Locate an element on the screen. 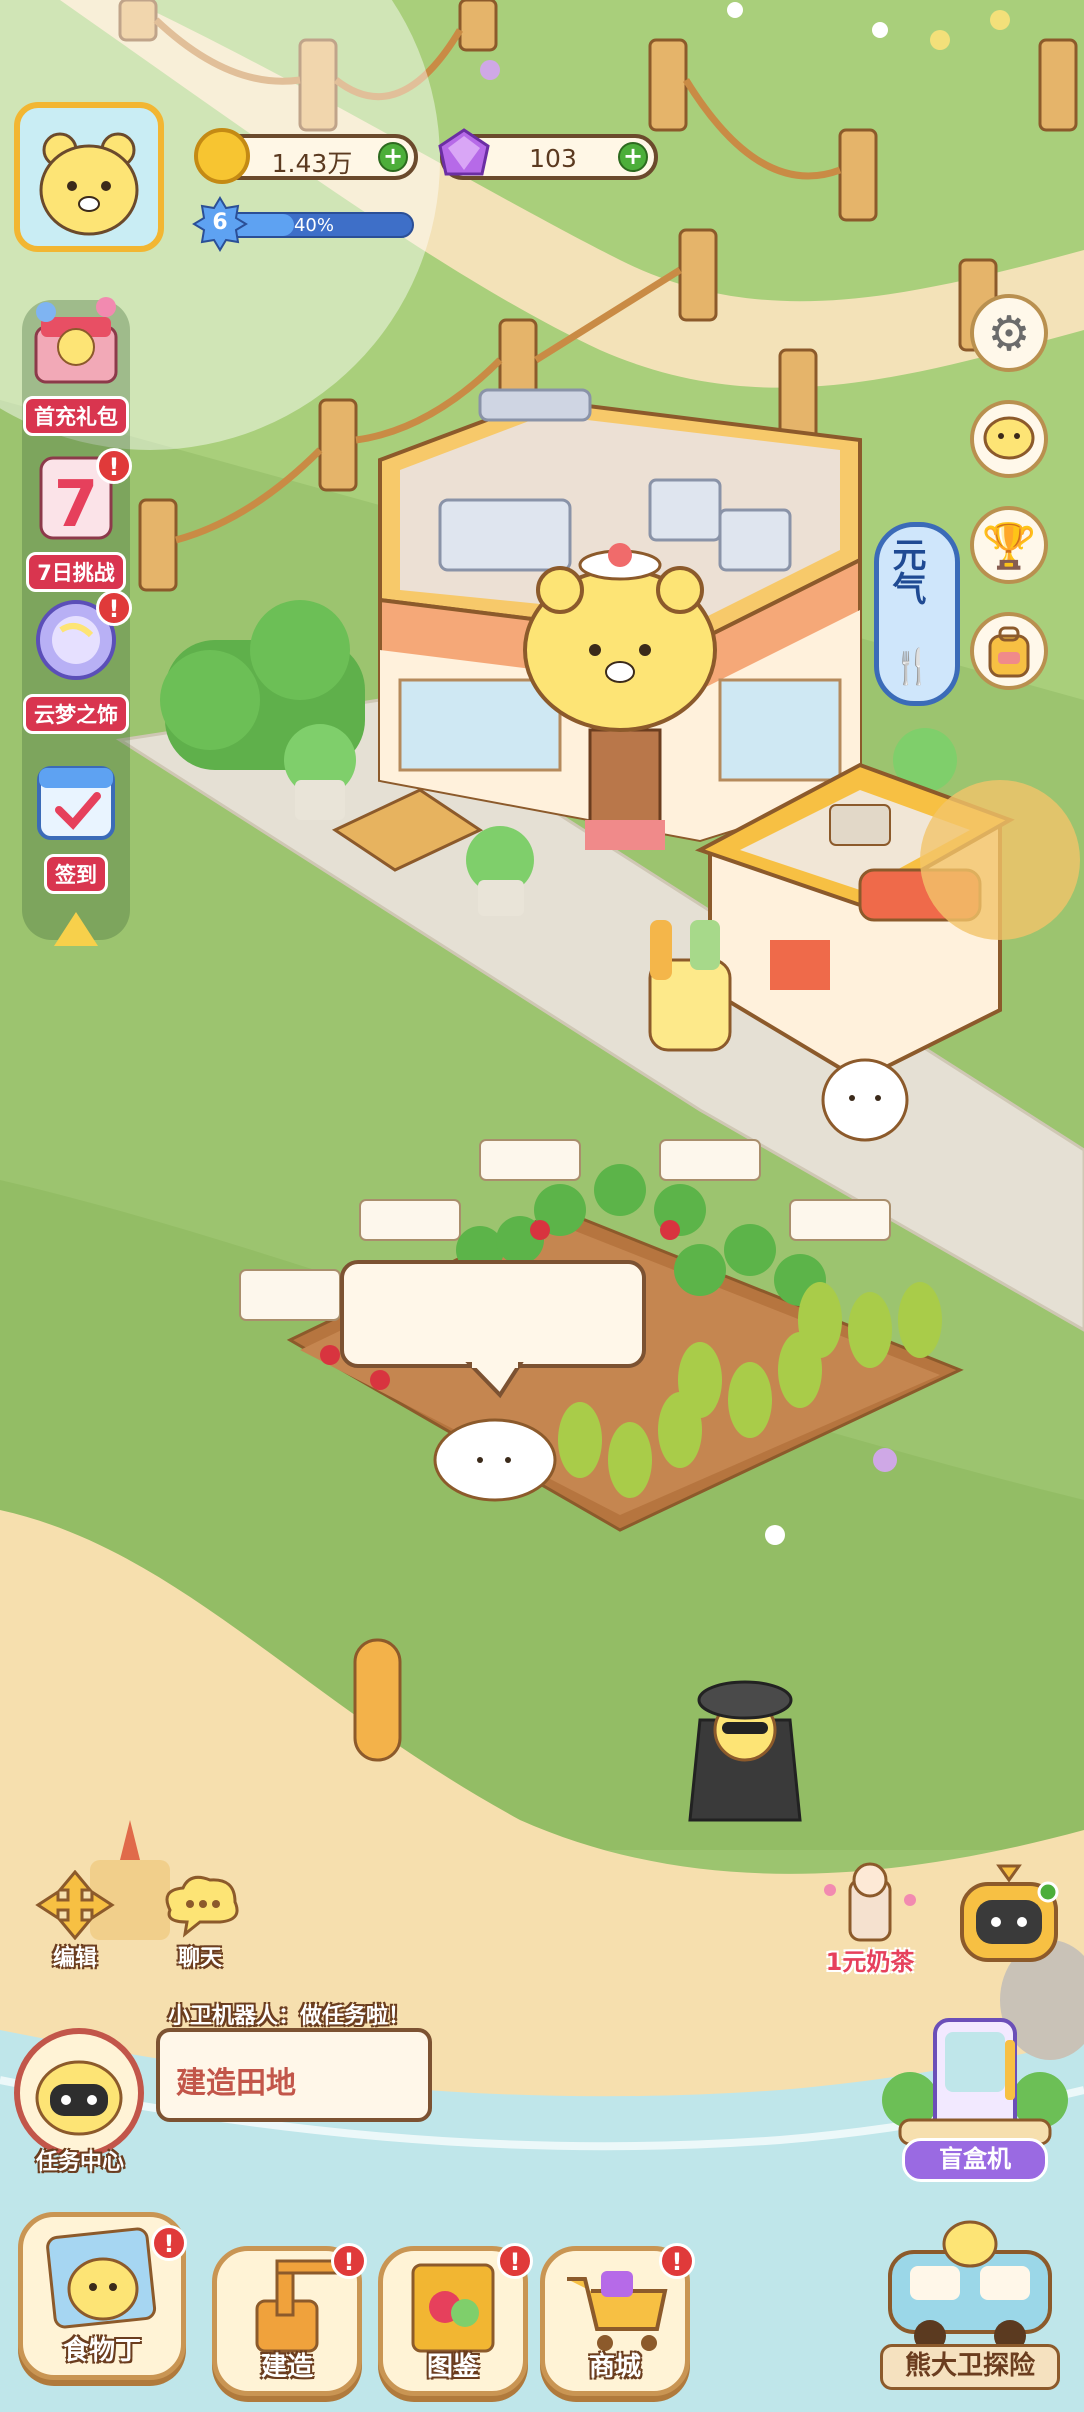 The image size is (1084, 2412). nav-build-label: 建造 is located at coordinates (286, 2367).